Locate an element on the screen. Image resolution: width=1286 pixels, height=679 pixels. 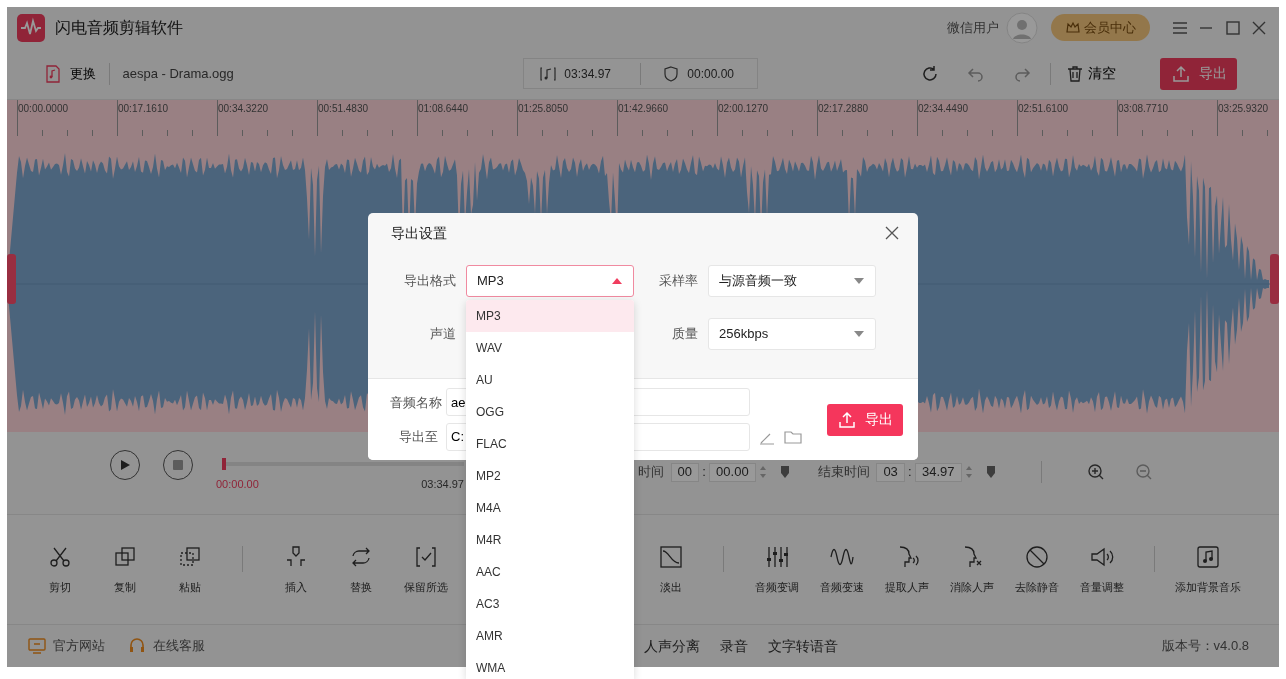
tool-button: 音量调整 is located at coordinates (1101, 569).